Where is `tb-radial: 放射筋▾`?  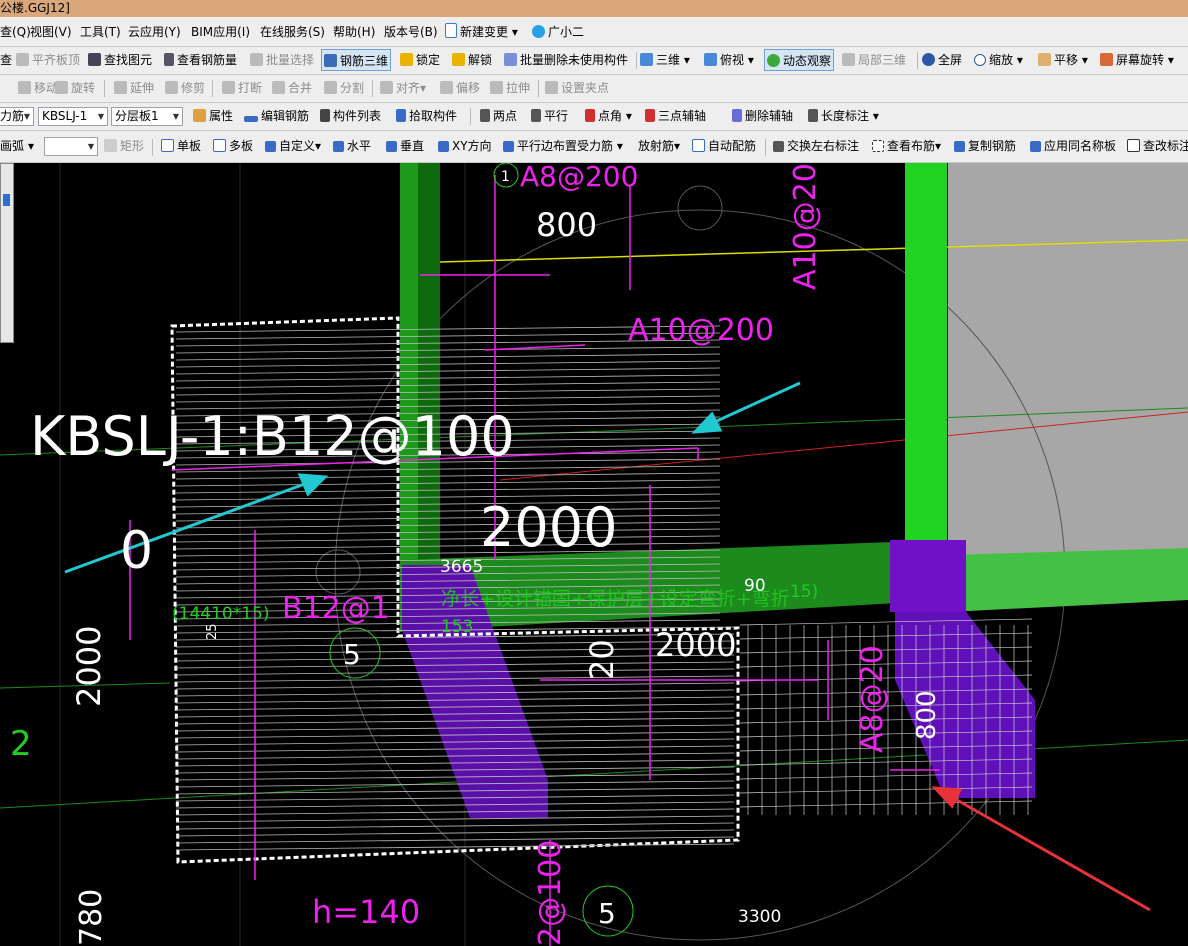 tb-radial: 放射筋▾ is located at coordinates (659, 146).